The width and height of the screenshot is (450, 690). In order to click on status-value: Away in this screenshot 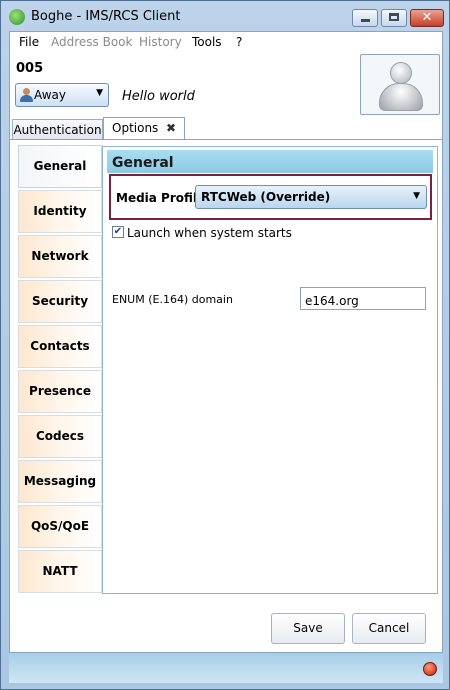, I will do `click(50, 95)`.